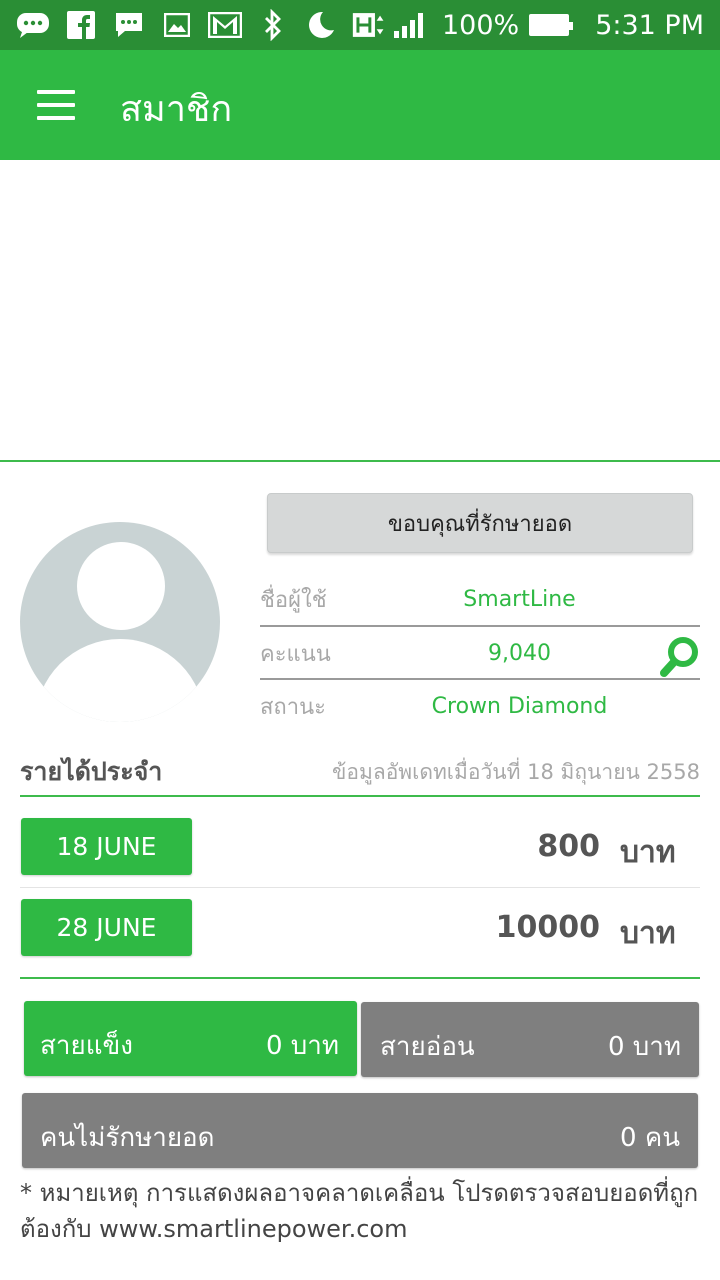 The height and width of the screenshot is (1280, 720). Describe the element at coordinates (273, 25) in the screenshot. I see `bluetooth-icon` at that location.